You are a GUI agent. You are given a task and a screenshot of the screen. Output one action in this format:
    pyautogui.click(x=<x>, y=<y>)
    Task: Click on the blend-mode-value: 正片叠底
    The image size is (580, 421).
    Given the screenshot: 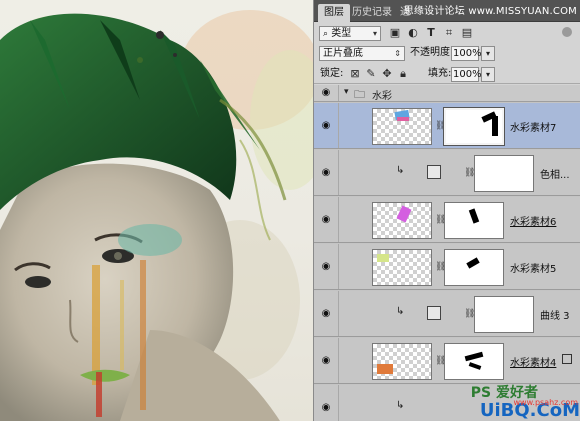 What is the action you would take?
    pyautogui.click(x=343, y=53)
    